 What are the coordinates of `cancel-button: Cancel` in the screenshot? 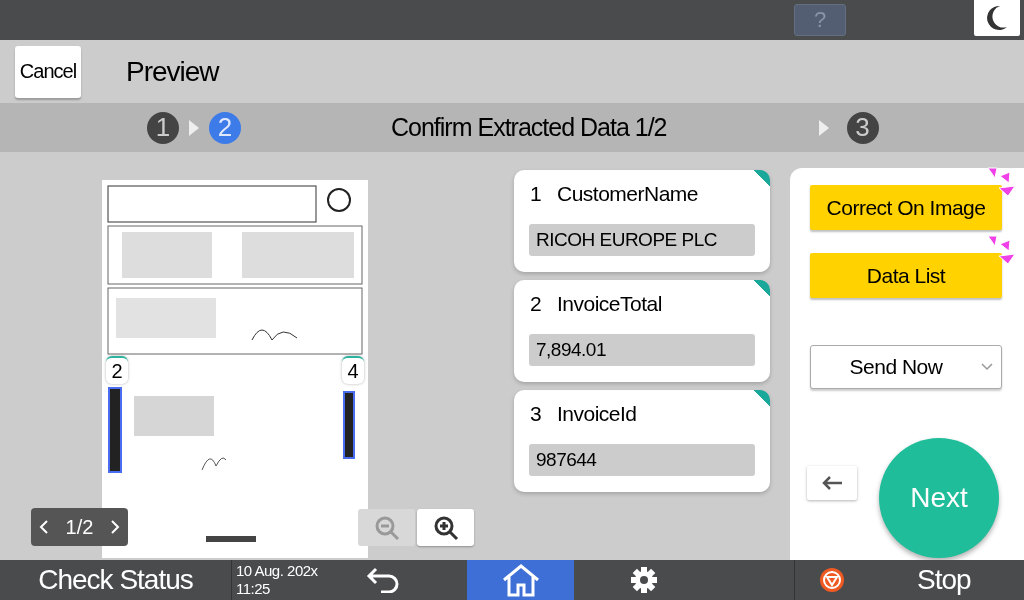 It's located at (48, 71).